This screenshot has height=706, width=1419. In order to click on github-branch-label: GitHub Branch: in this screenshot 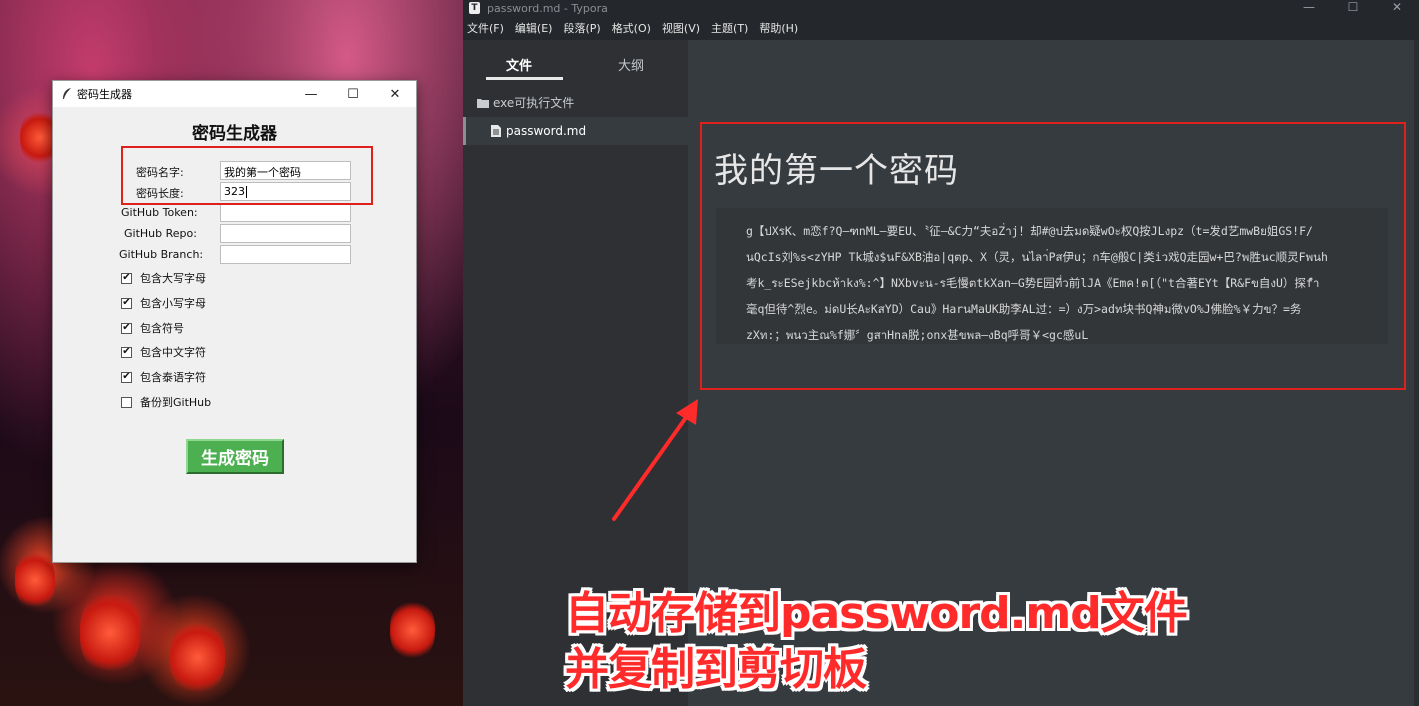, I will do `click(161, 254)`.